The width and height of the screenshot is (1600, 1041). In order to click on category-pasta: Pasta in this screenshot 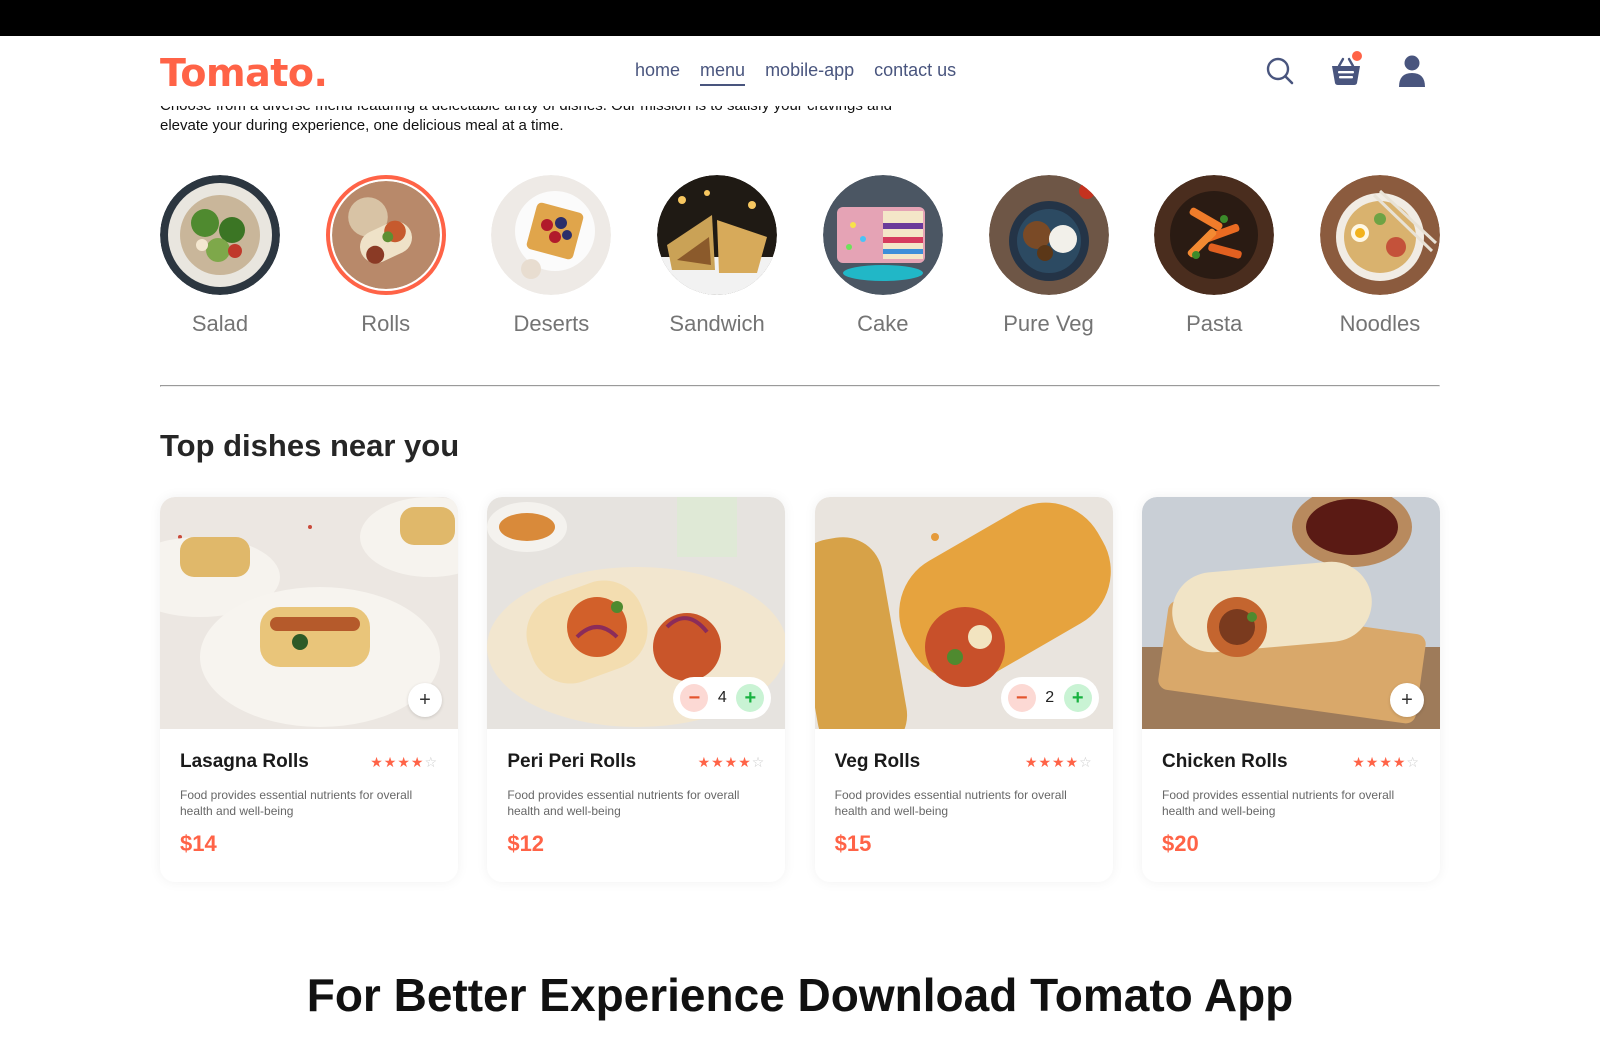, I will do `click(1214, 256)`.